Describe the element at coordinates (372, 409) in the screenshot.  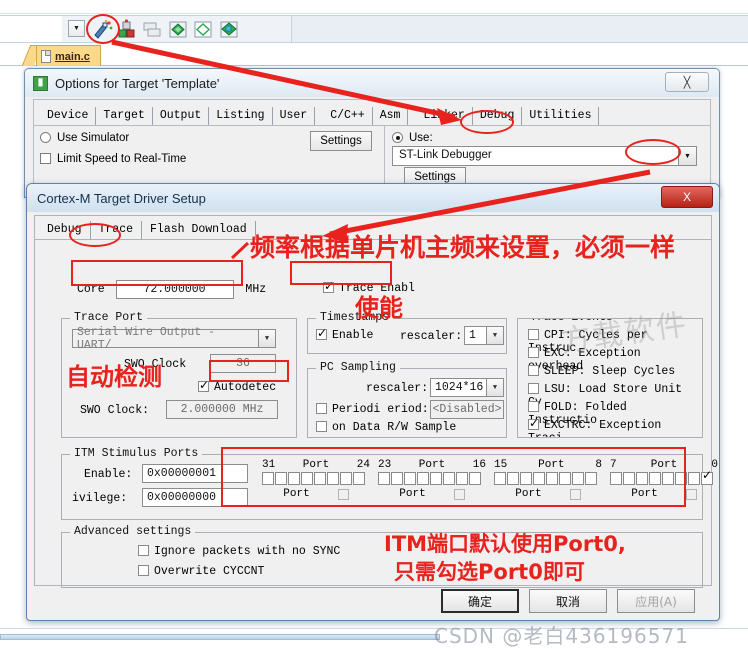
I see `pc-periodic-row: Periodi eriod:` at that location.